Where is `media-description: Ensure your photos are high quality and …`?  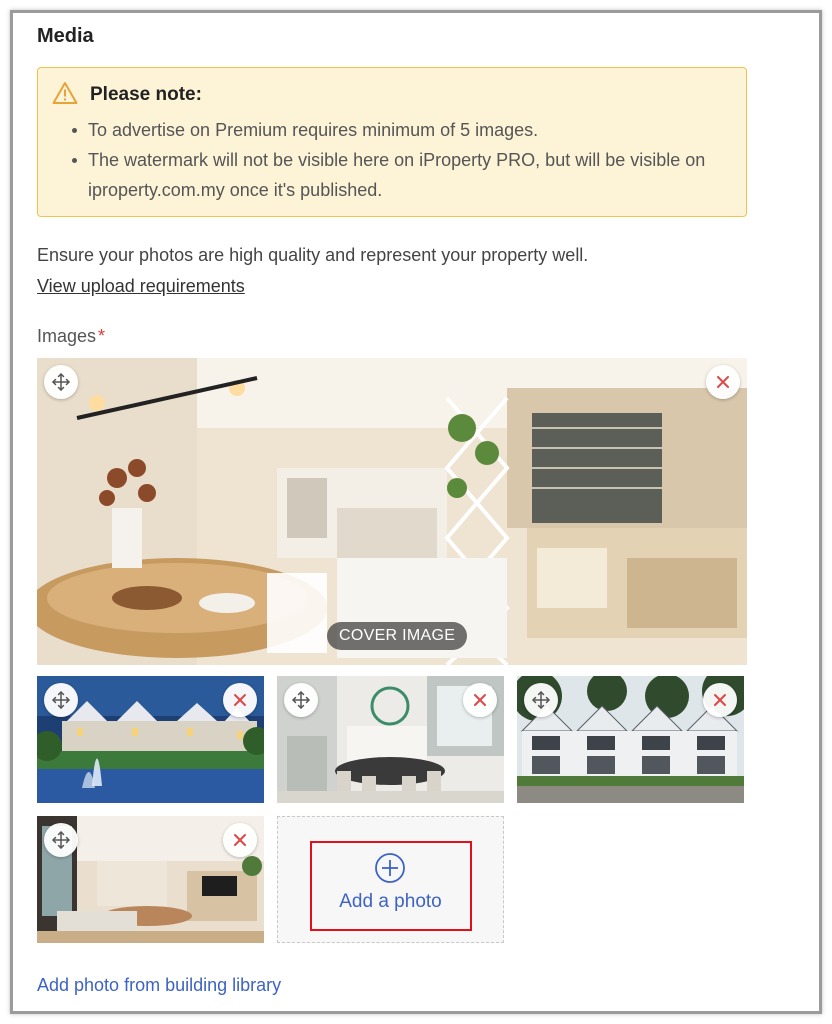 media-description: Ensure your photos are high quality and … is located at coordinates (313, 255).